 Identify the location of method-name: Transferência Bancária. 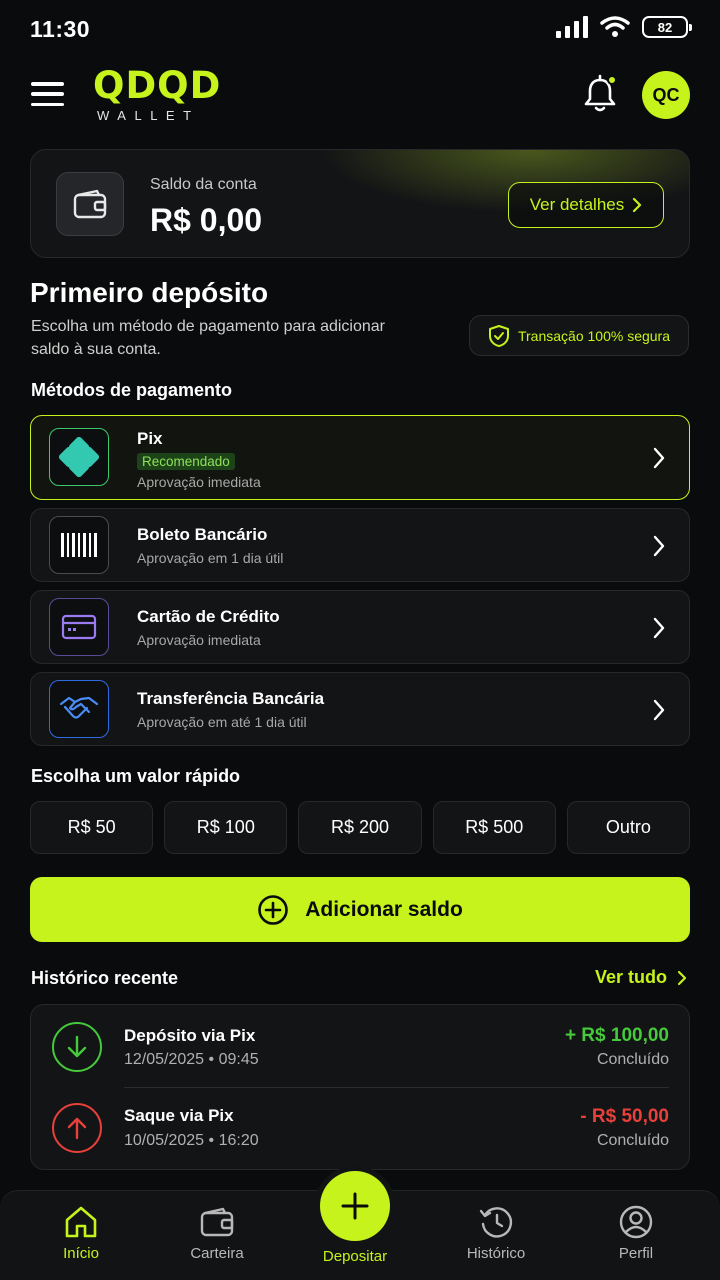
(231, 698).